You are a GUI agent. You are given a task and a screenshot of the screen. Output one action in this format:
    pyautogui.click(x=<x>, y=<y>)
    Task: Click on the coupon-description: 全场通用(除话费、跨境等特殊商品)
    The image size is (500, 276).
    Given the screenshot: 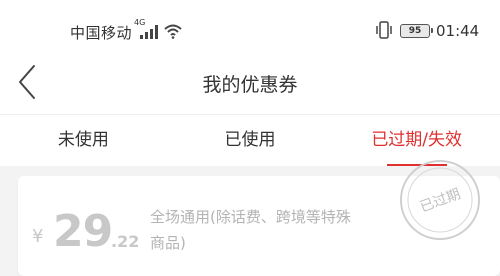 What is the action you would take?
    pyautogui.click(x=250, y=230)
    